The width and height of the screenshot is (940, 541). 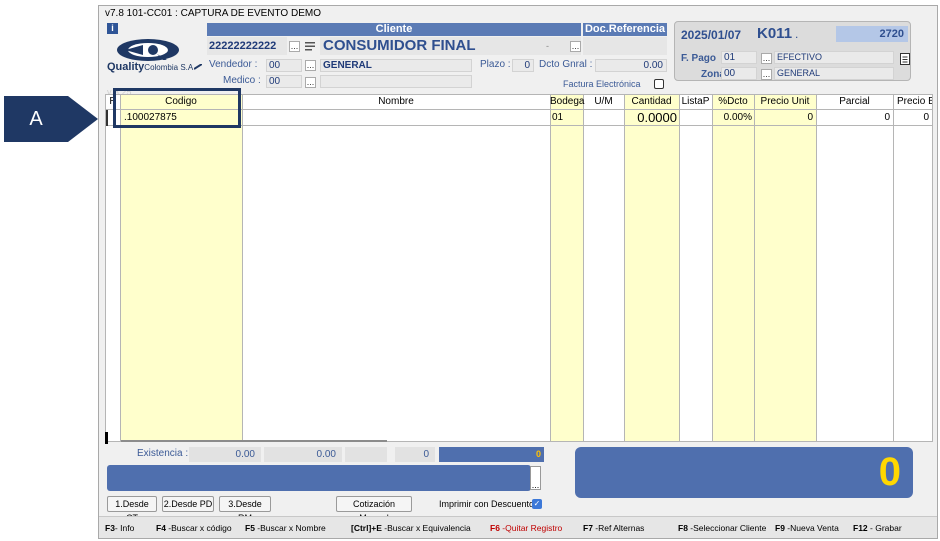 I want to click on vendedor-code-field: 00, so click(x=284, y=65).